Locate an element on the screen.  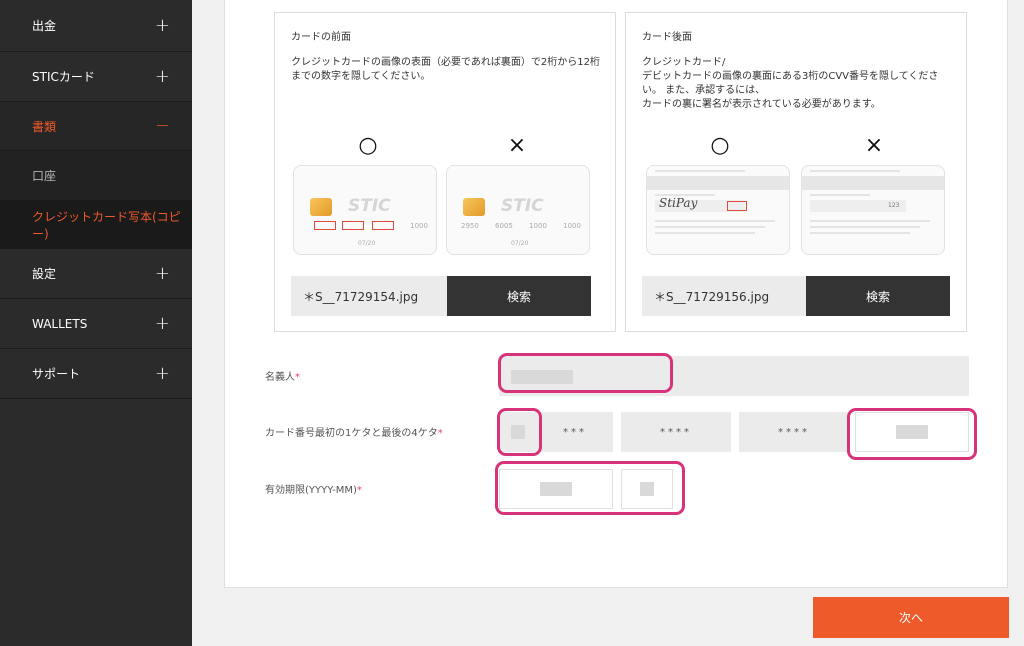
sidebar-item-withdraw: 出金 + is located at coordinates (96, 26).